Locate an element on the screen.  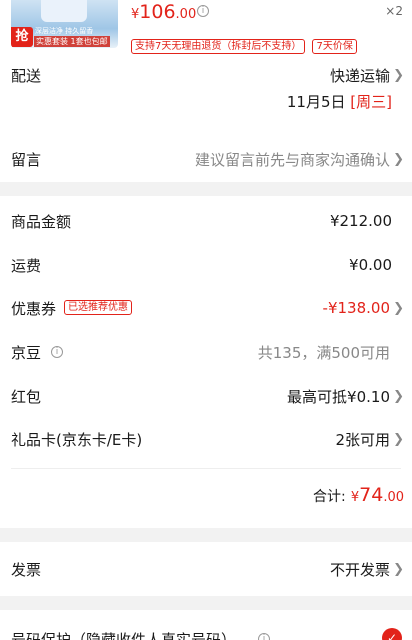
delivery-date: 11月5日 [周三] is located at coordinates (339, 101).